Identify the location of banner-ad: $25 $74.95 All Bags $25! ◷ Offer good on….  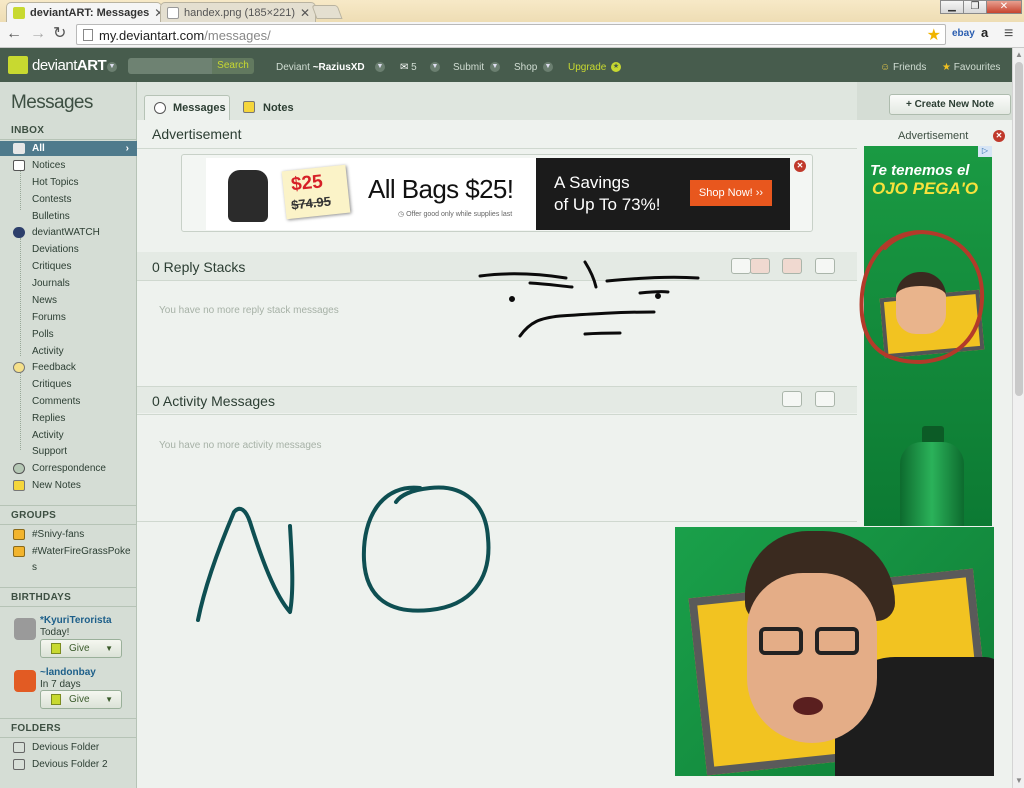
(498, 194).